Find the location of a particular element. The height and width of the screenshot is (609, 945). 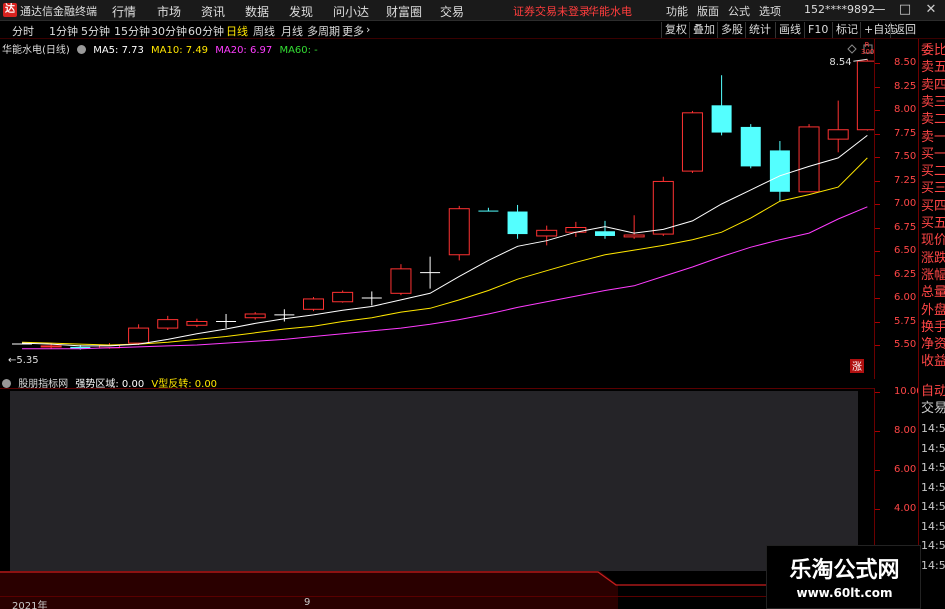

quote-field-label: 换手 is located at coordinates (933, 327).